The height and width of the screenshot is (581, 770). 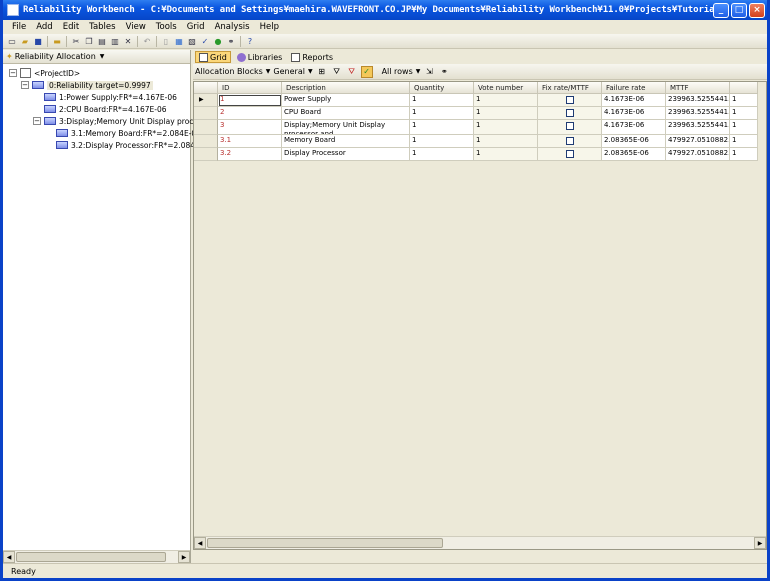 I want to click on paste-special-icon: ▥, so click(x=115, y=41).